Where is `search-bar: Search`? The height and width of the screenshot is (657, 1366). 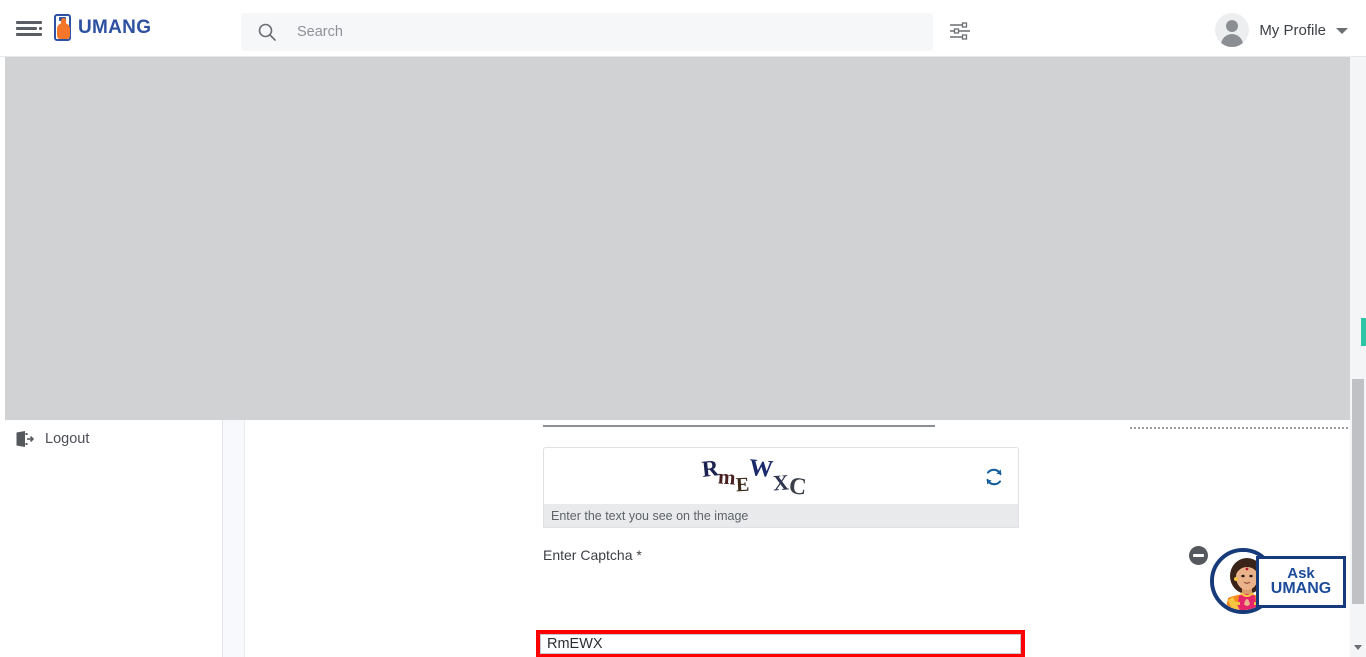
search-bar: Search is located at coordinates (587, 32).